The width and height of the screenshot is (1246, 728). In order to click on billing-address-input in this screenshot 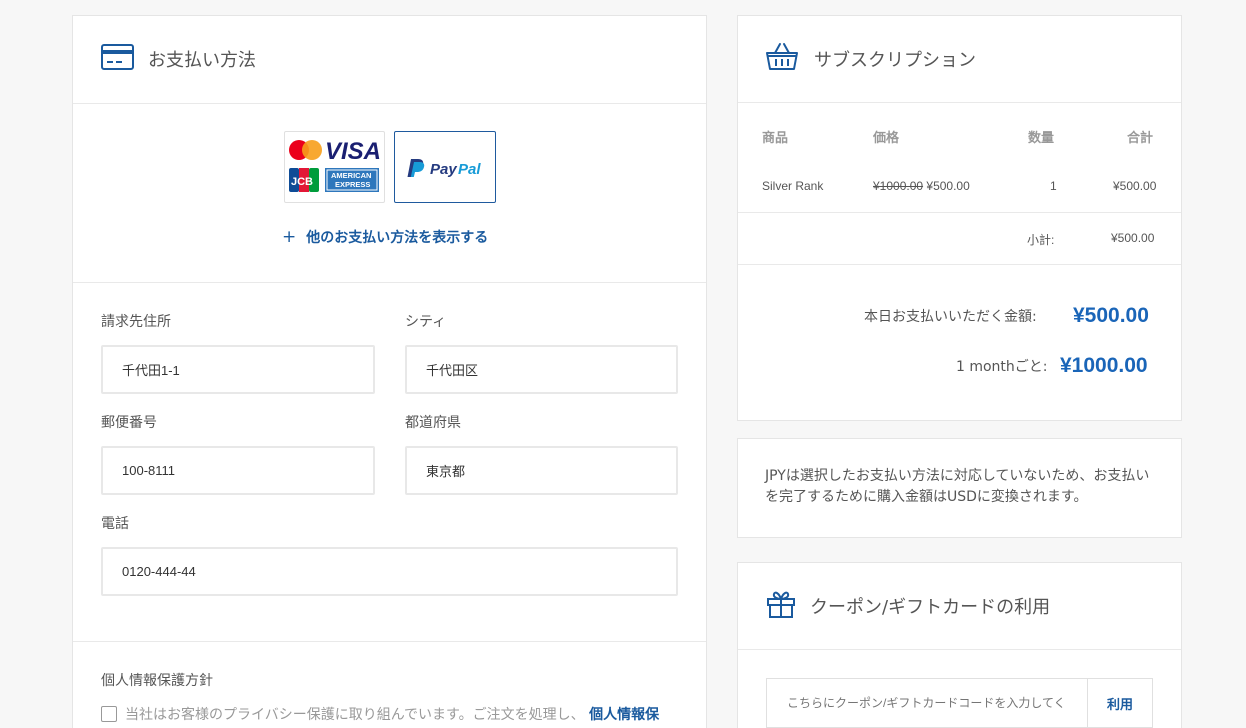, I will do `click(238, 369)`.